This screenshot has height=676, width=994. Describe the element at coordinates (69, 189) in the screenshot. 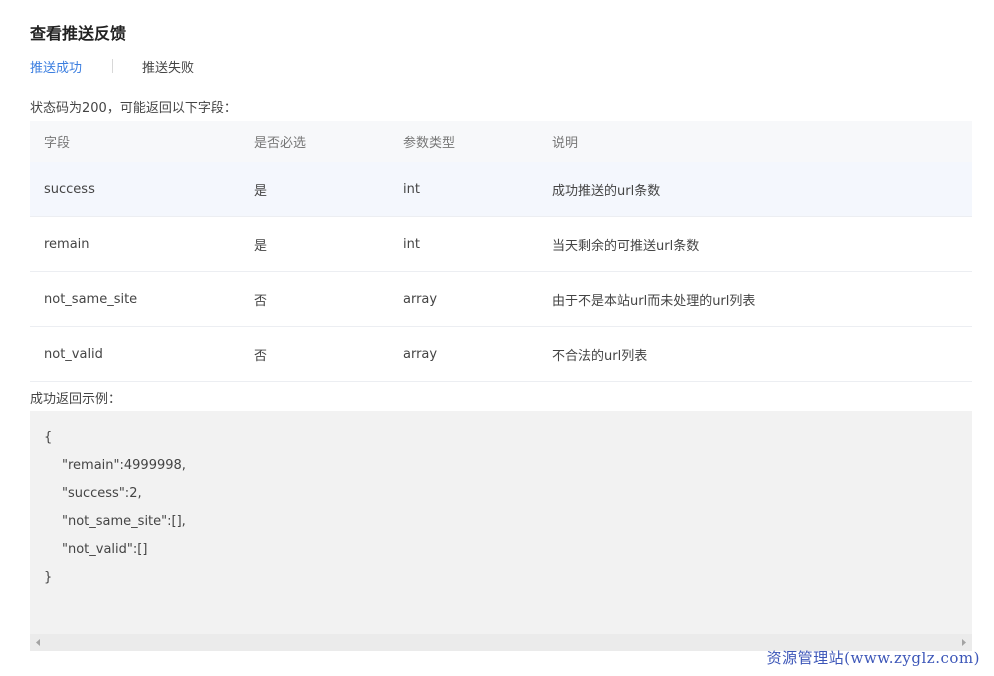

I see `cell-field: success` at that location.